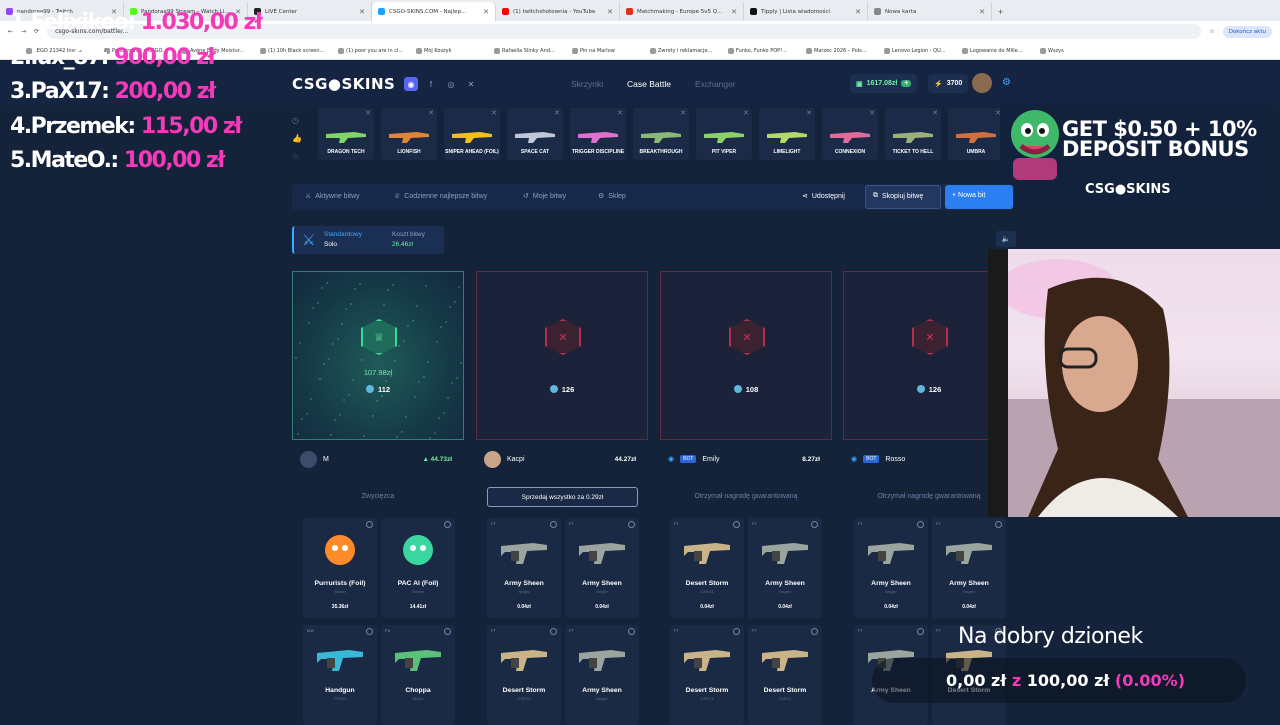 The height and width of the screenshot is (725, 1280). I want to click on deposit-plus-icon: +, so click(906, 83).